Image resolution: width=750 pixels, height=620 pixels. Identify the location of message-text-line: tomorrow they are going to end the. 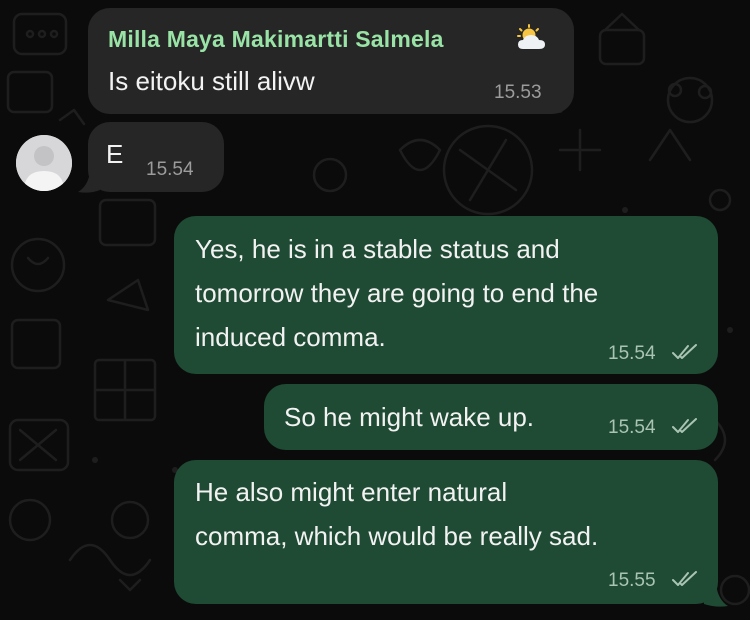
(397, 293).